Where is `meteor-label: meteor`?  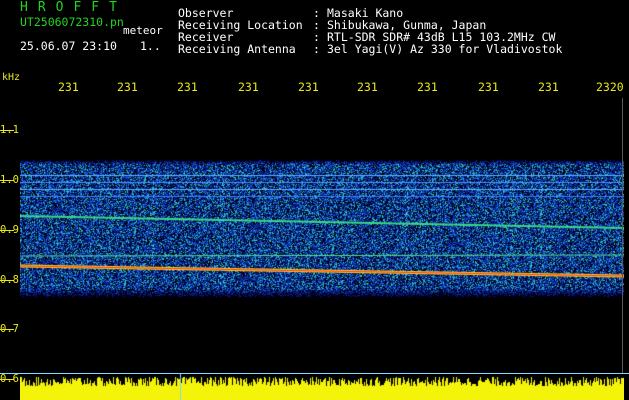 meteor-label: meteor is located at coordinates (143, 30).